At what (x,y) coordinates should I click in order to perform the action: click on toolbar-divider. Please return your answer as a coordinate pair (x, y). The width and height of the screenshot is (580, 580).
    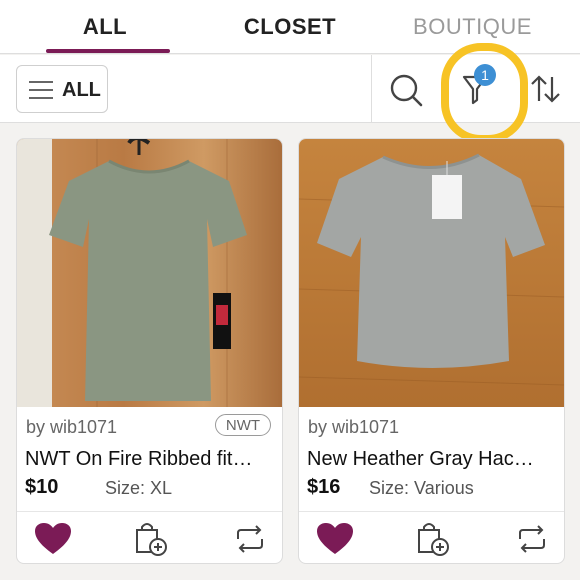
    Looking at the image, I should click on (371, 89).